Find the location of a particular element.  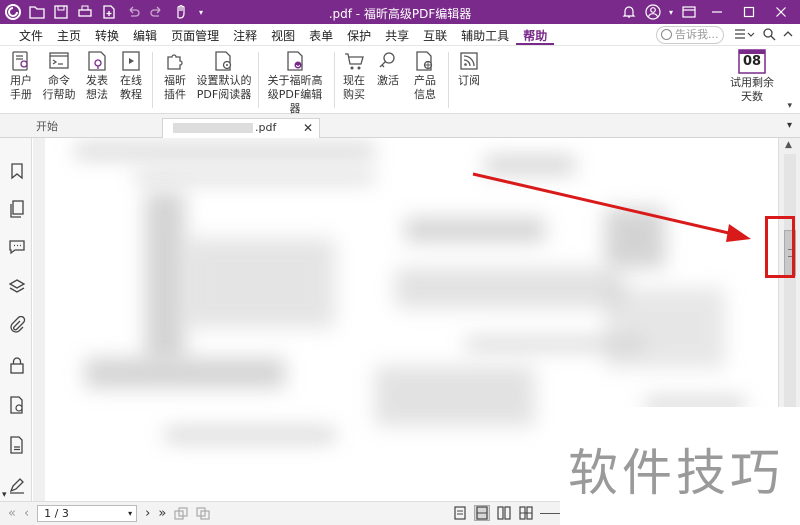

feedback-button: 发表 想法 is located at coordinates (97, 76).